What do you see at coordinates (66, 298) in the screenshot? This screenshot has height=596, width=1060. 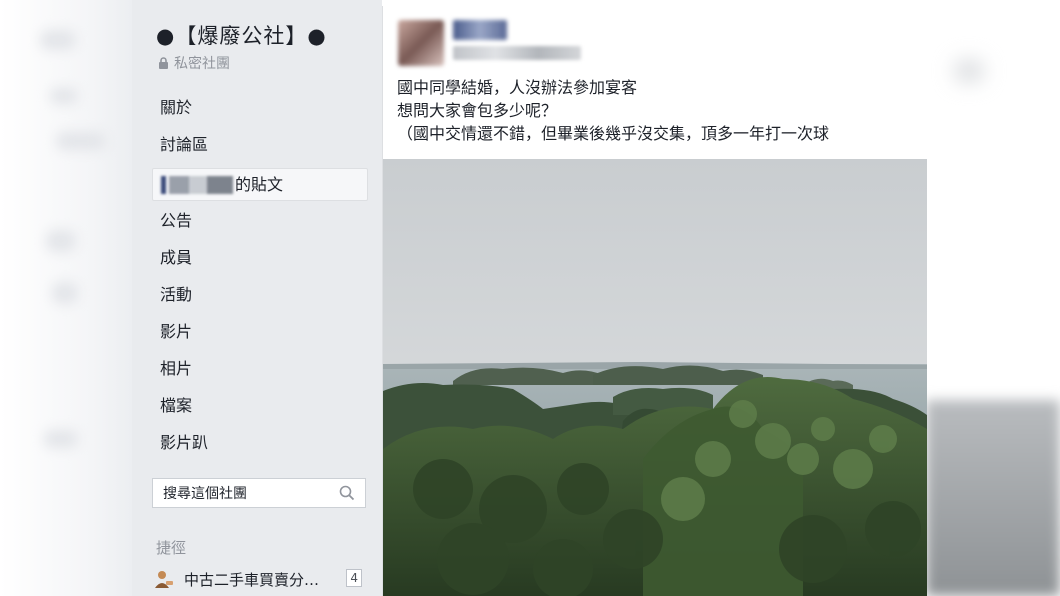 I see `blurred-background-left` at bounding box center [66, 298].